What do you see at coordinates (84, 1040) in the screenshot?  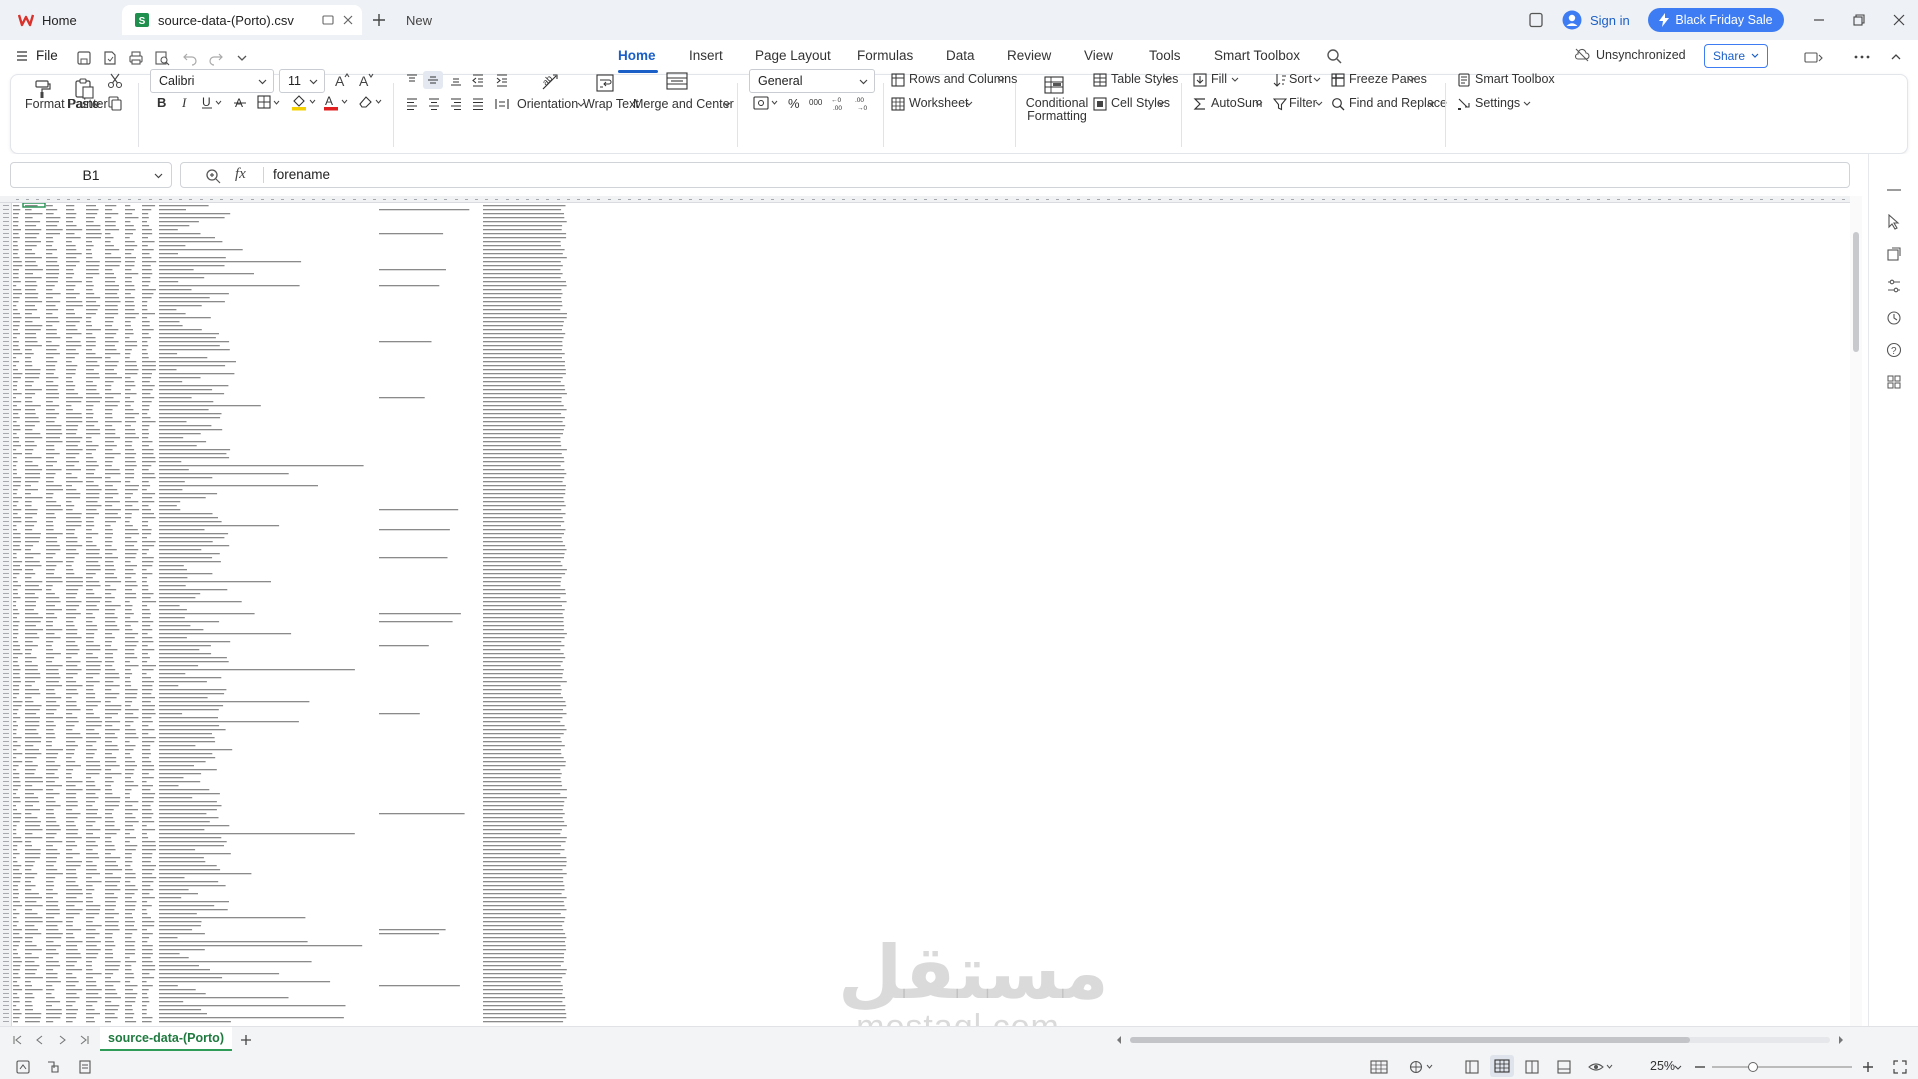 I see `last-sheet-icon` at bounding box center [84, 1040].